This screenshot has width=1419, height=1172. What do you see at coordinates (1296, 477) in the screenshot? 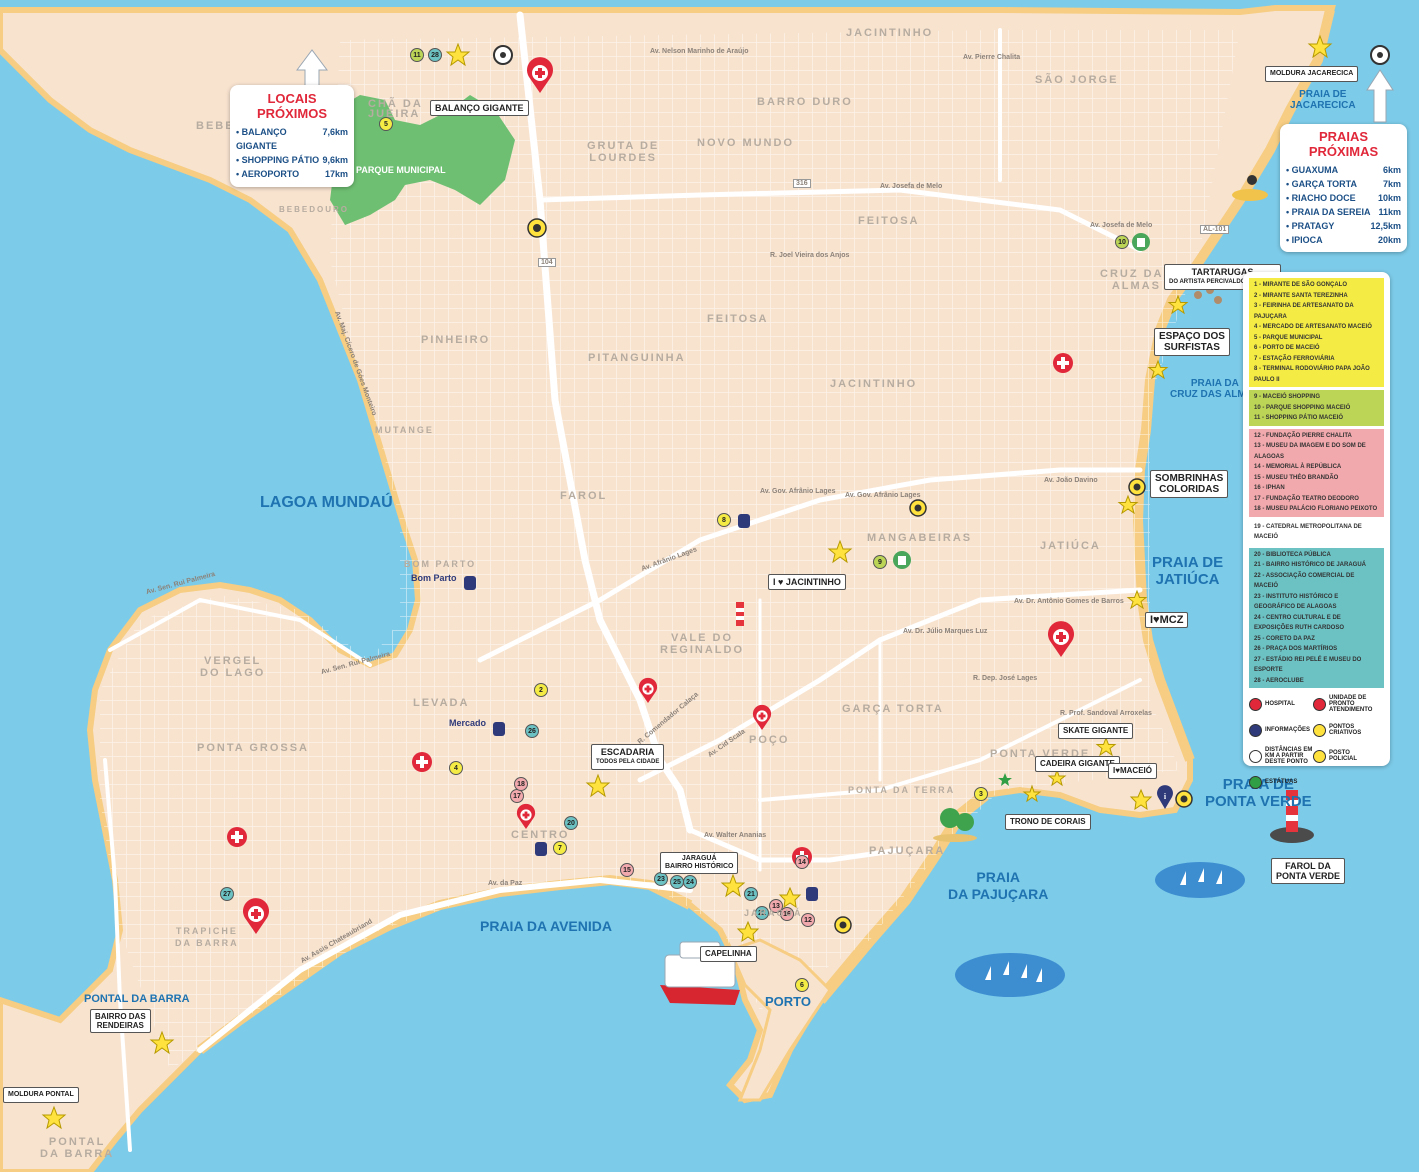
I see `legend-item: 15 - MUSEU THÉO BRANDÃO` at bounding box center [1296, 477].